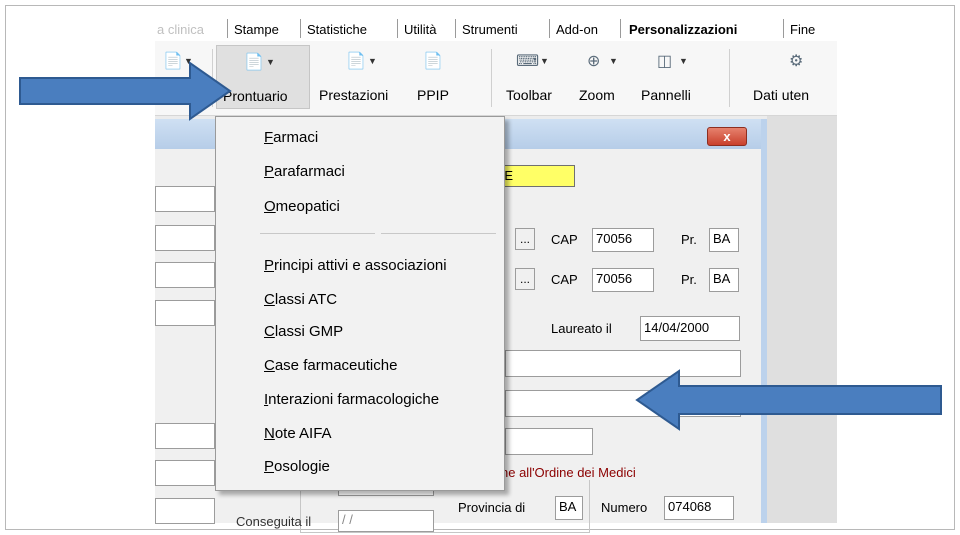 The height and width of the screenshot is (535, 960). I want to click on background-window: ✕ ▲, so click(802, 319).